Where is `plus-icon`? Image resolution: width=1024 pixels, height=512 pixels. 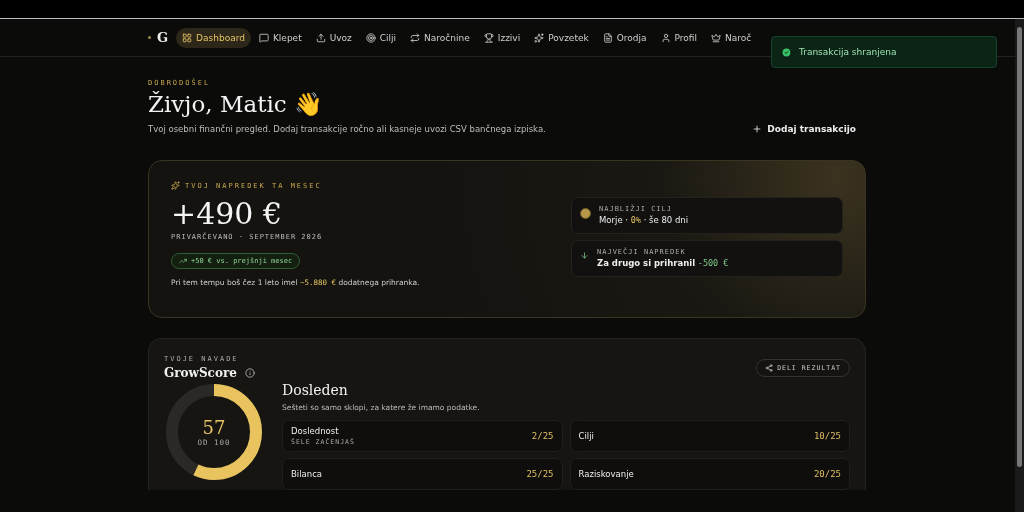
plus-icon is located at coordinates (757, 129).